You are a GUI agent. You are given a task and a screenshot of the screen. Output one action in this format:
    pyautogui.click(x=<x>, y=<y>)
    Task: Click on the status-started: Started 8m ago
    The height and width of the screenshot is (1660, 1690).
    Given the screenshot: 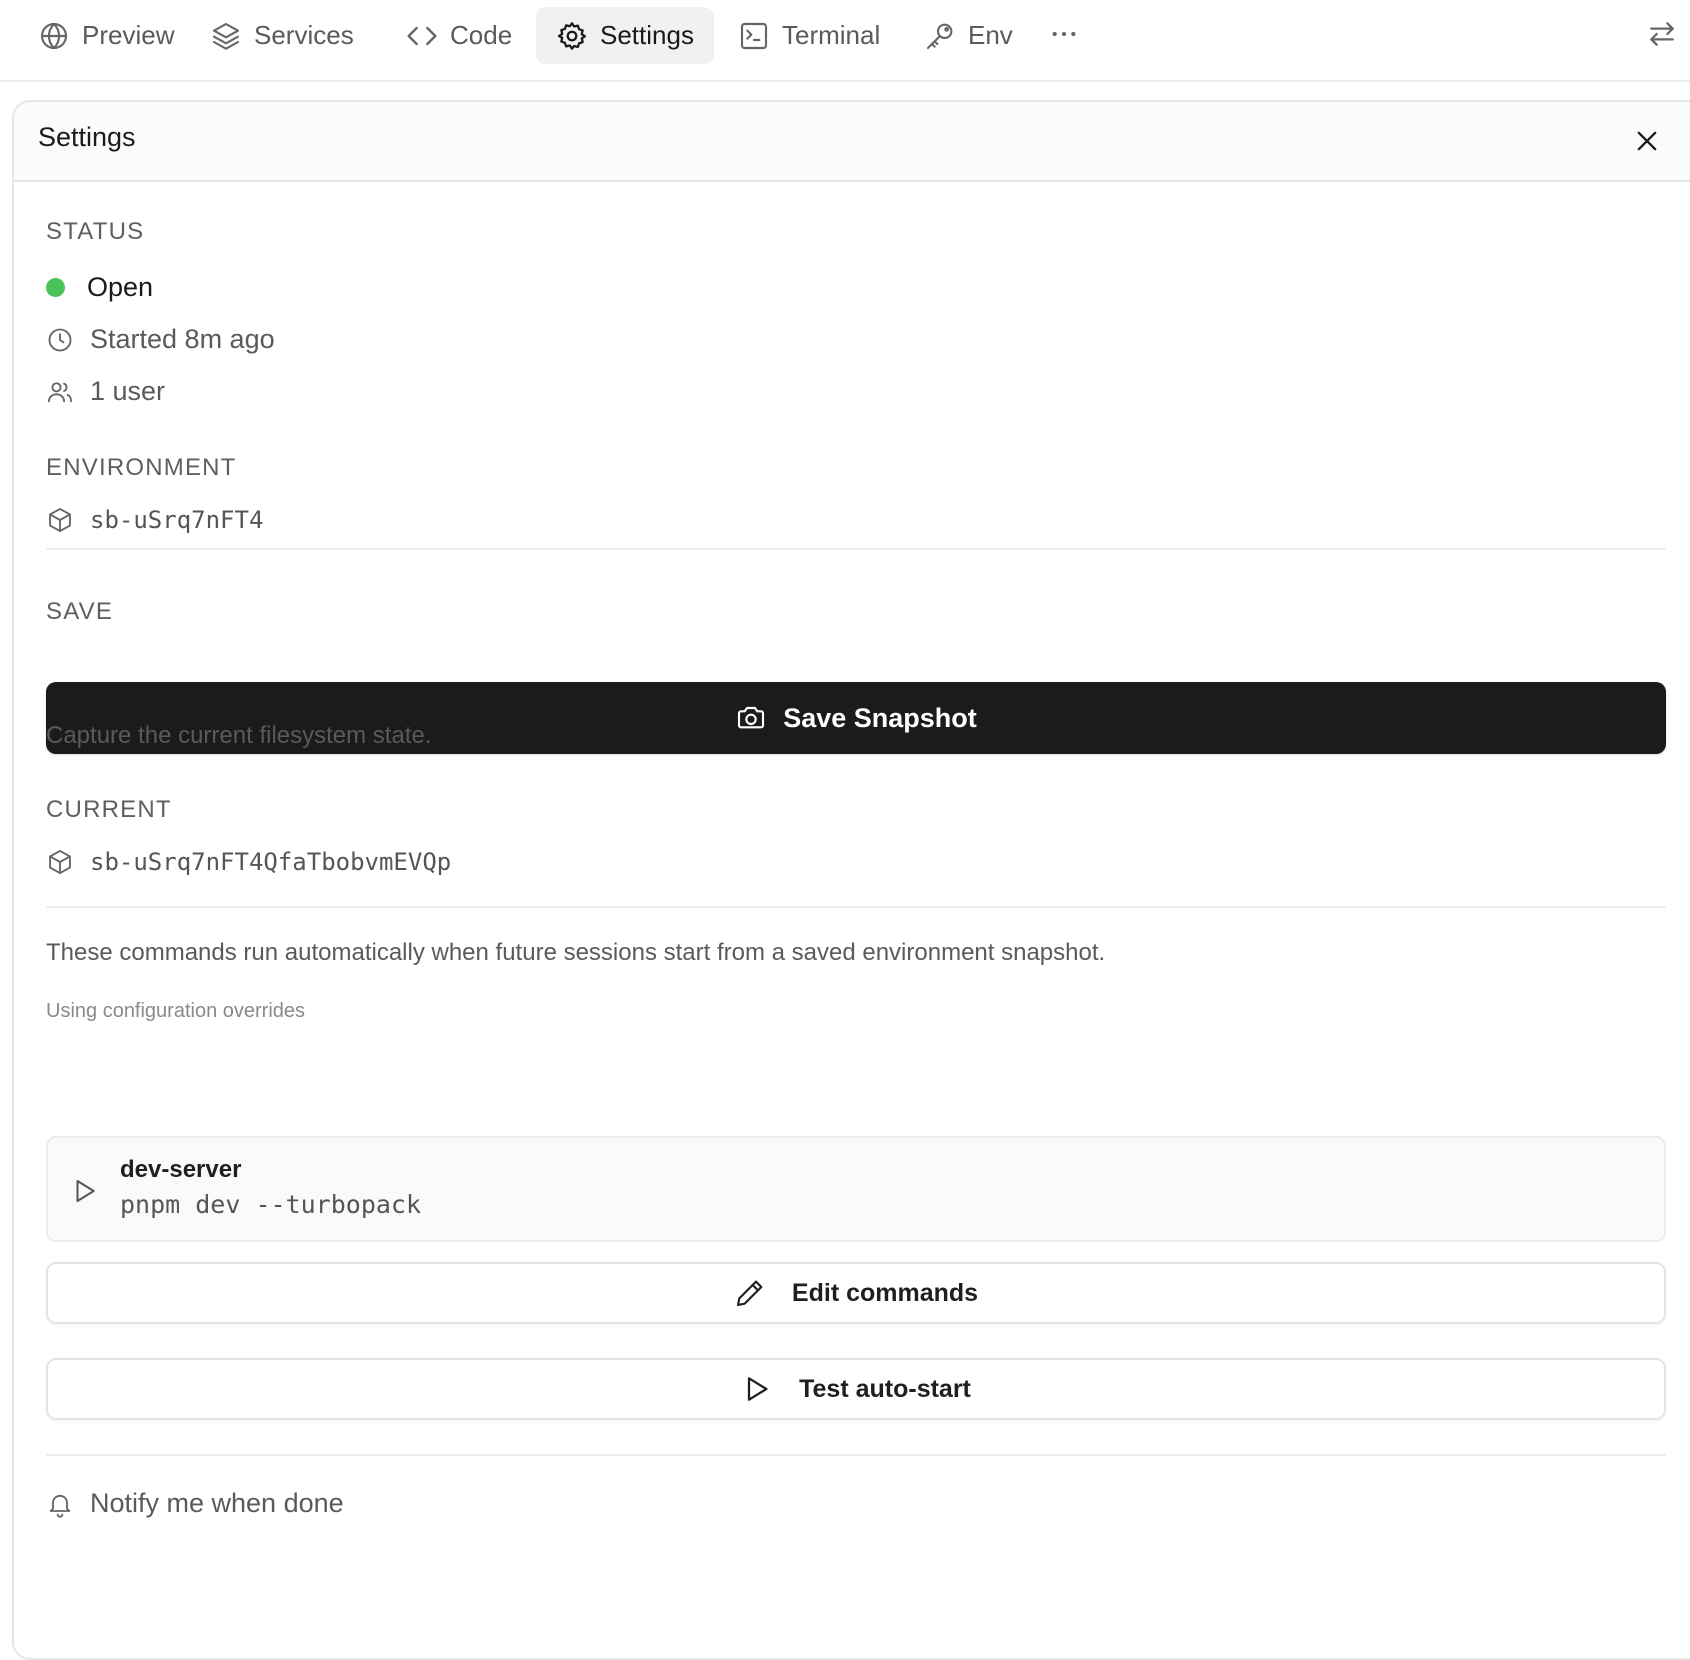 What is the action you would take?
    pyautogui.click(x=182, y=339)
    